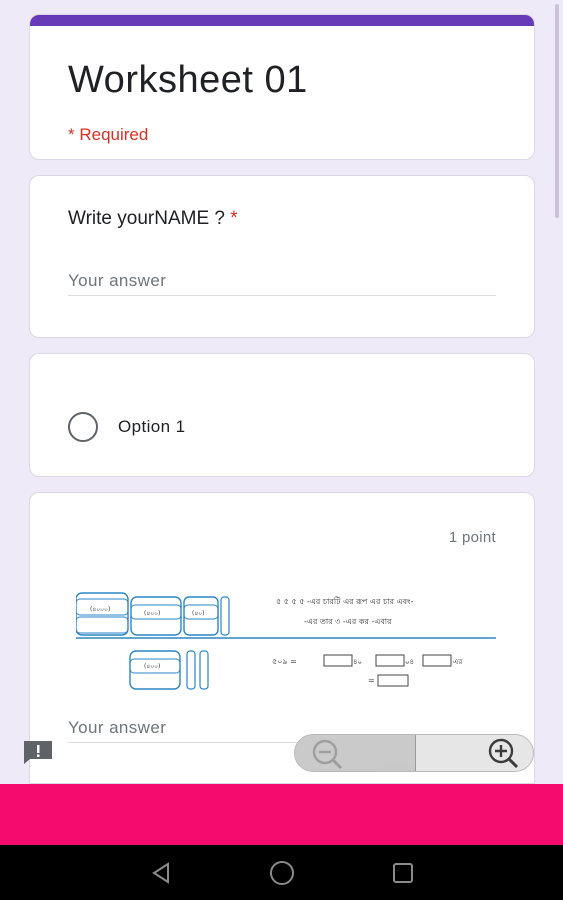  Describe the element at coordinates (284, 661) in the screenshot. I see `image-equation-left: ৫০৯ =` at that location.